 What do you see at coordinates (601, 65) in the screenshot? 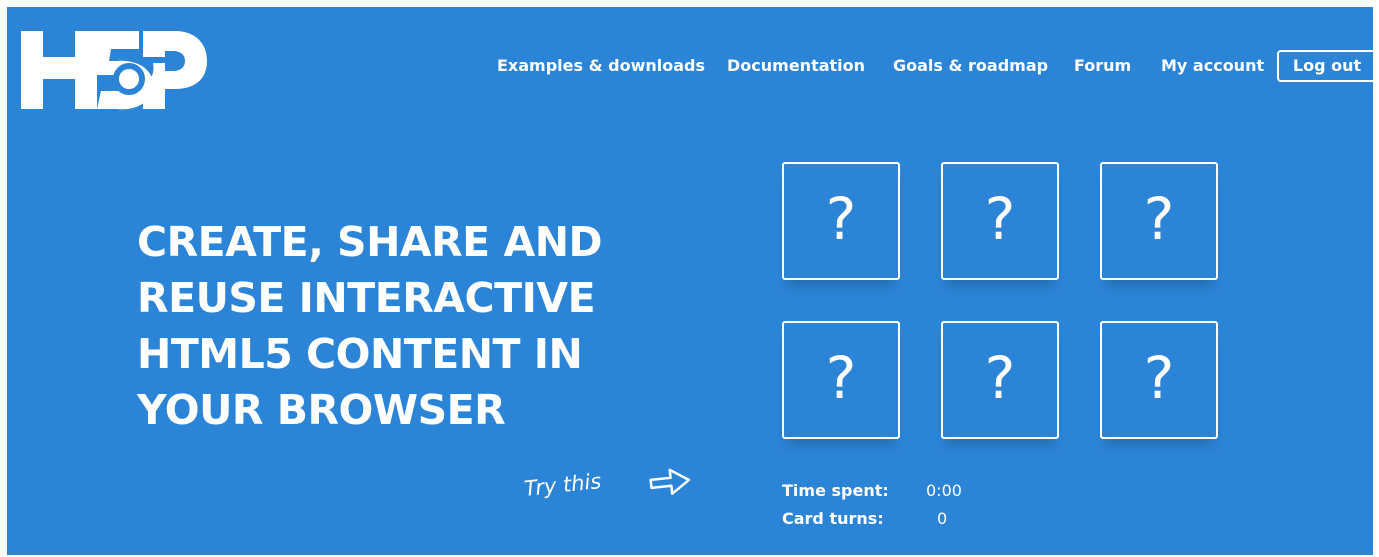
I see `nav-link-examples-downloads: Examples & downloads` at bounding box center [601, 65].